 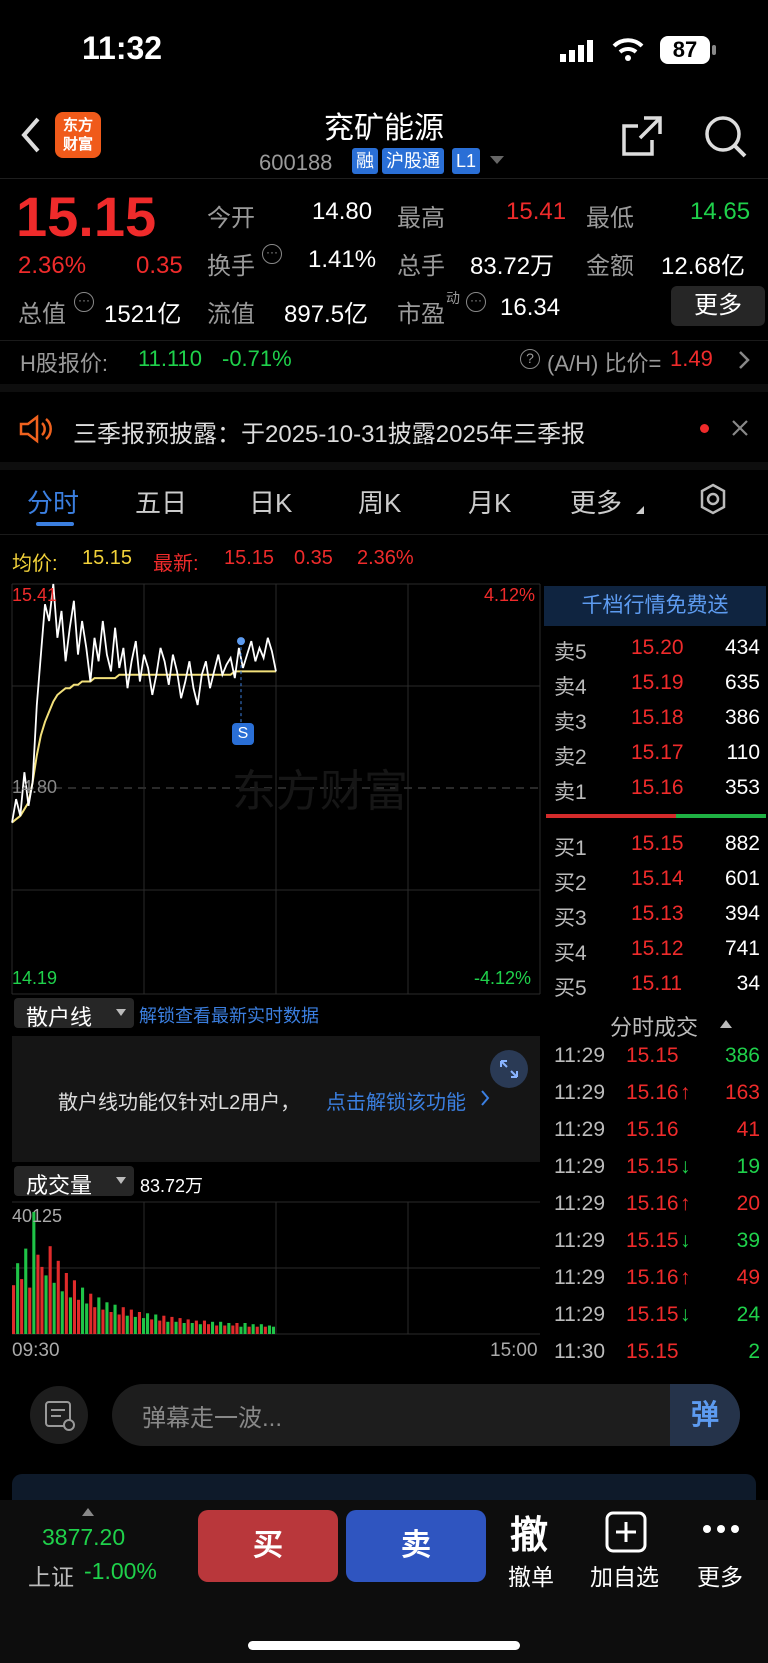 I want to click on danmu-send-button: 弹, so click(x=705, y=1415).